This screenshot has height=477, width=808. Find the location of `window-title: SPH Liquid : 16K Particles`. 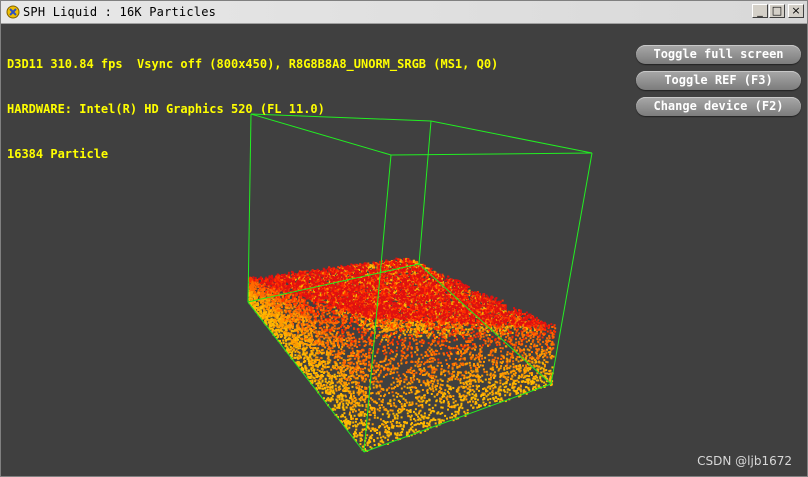

window-title: SPH Liquid : 16K Particles is located at coordinates (120, 12).